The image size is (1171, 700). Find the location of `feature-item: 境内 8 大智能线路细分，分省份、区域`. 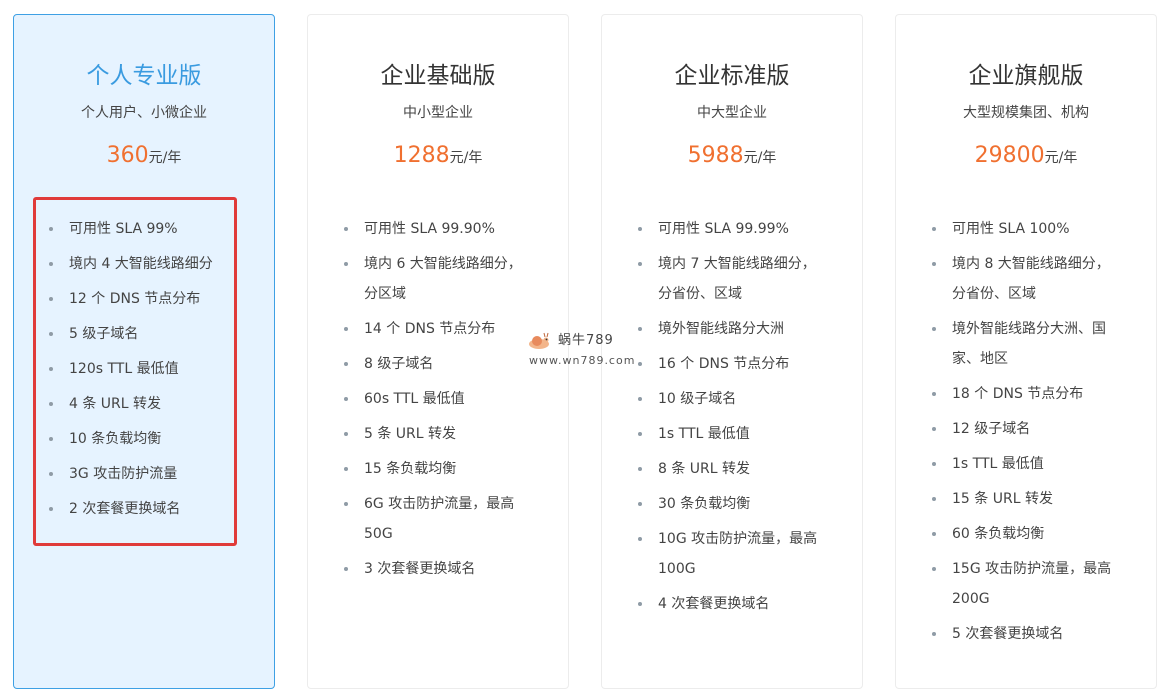

feature-item: 境内 8 大智能线路细分，分省份、区域 is located at coordinates (1022, 279).